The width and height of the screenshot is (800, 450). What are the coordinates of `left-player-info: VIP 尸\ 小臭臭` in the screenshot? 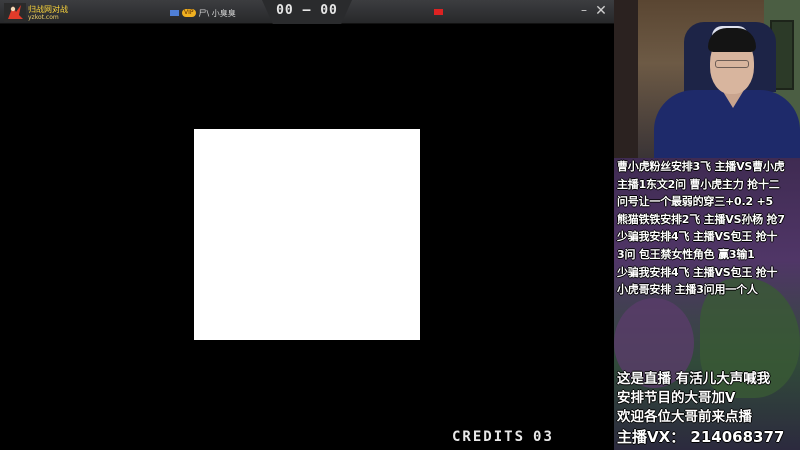 It's located at (203, 13).